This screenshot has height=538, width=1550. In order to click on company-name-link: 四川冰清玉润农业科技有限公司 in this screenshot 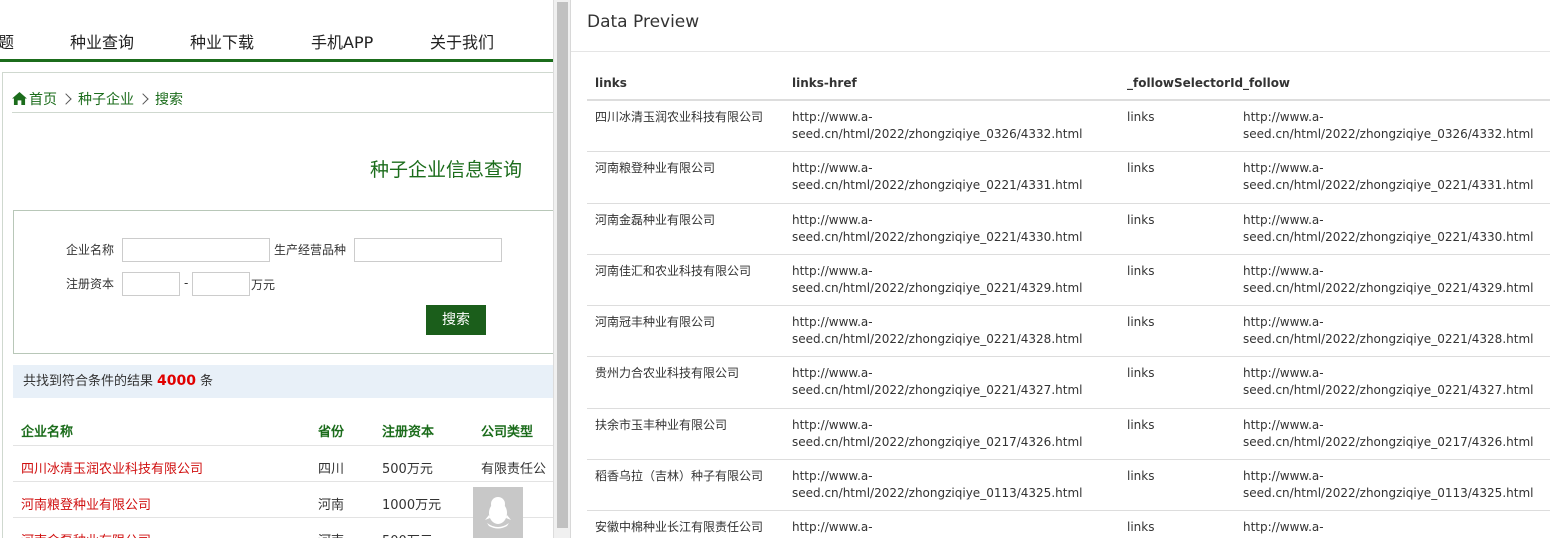, I will do `click(112, 467)`.